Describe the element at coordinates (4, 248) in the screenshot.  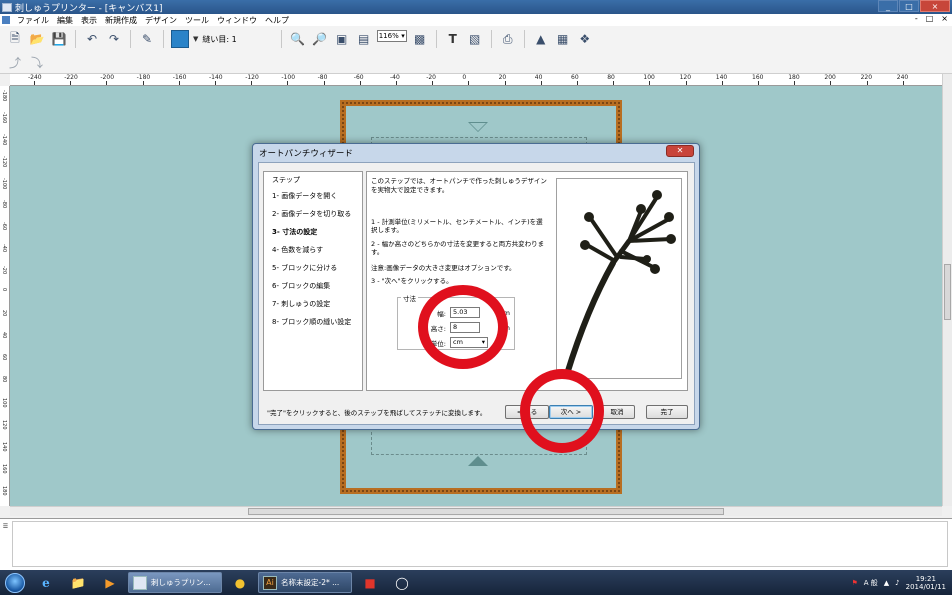
I see `ruler-label: -40` at that location.